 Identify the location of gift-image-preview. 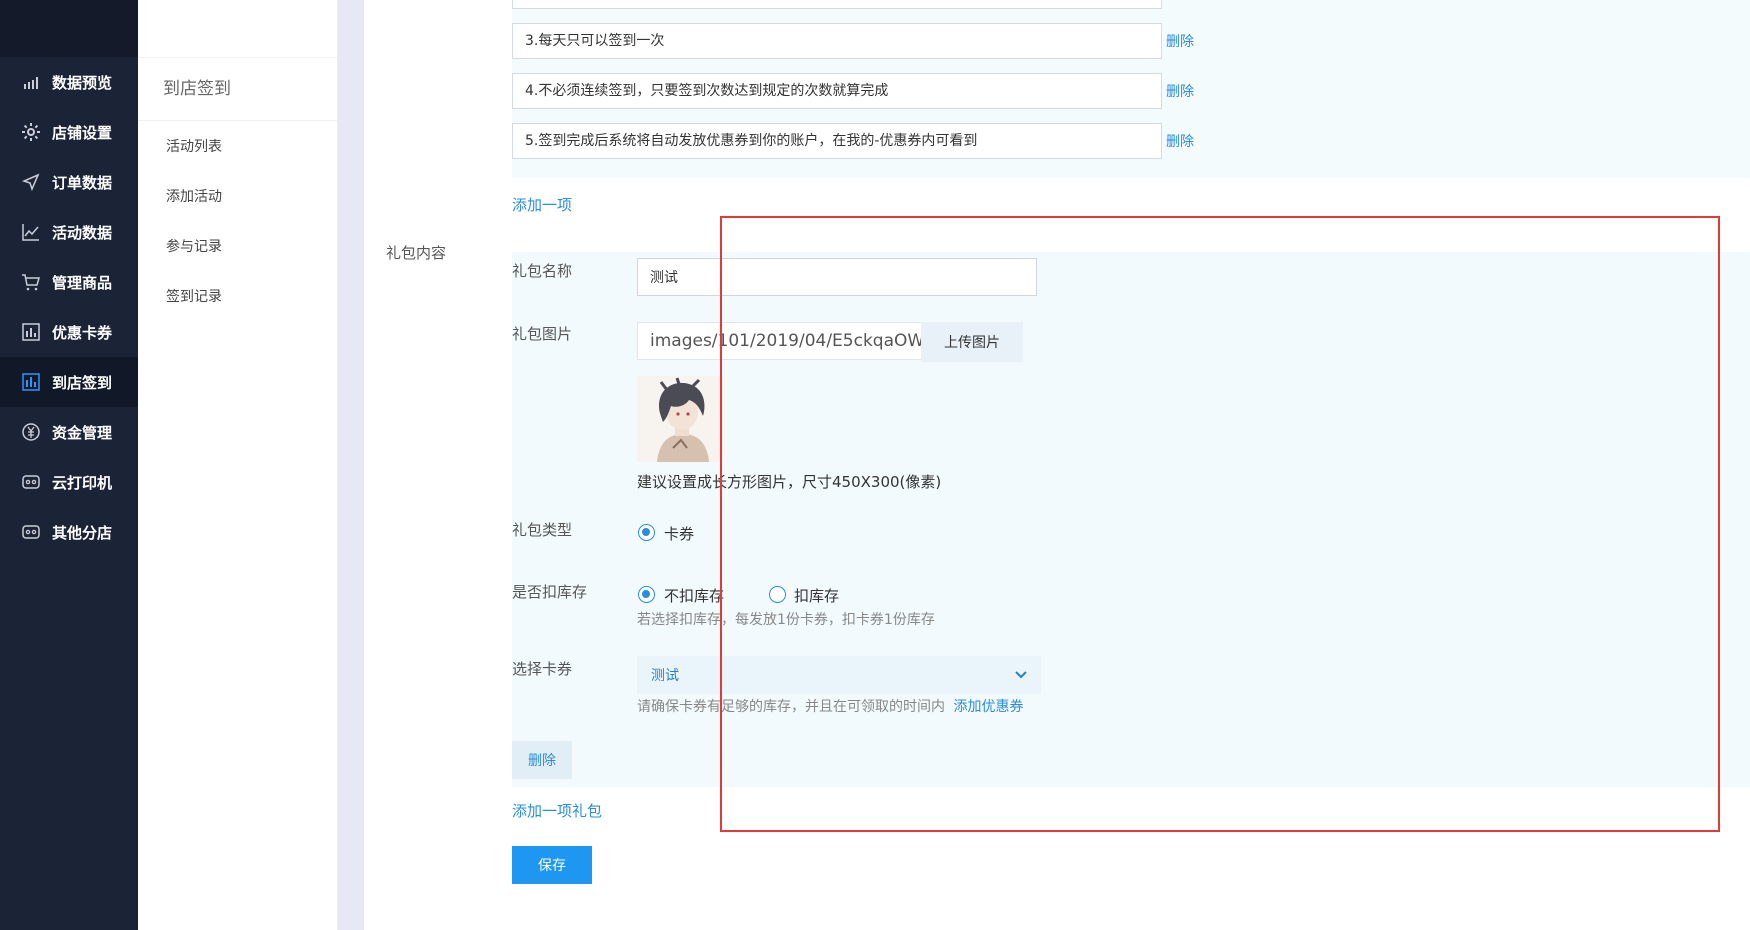
(680, 419).